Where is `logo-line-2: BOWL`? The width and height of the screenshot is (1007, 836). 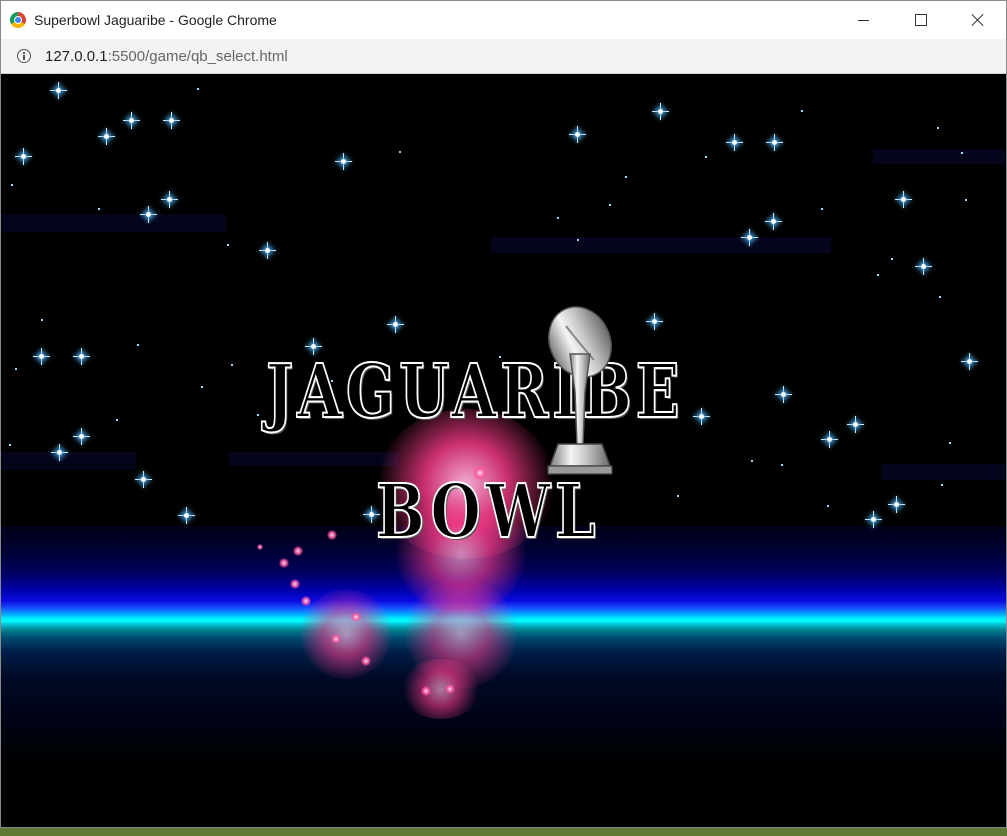 logo-line-2: BOWL is located at coordinates (488, 512).